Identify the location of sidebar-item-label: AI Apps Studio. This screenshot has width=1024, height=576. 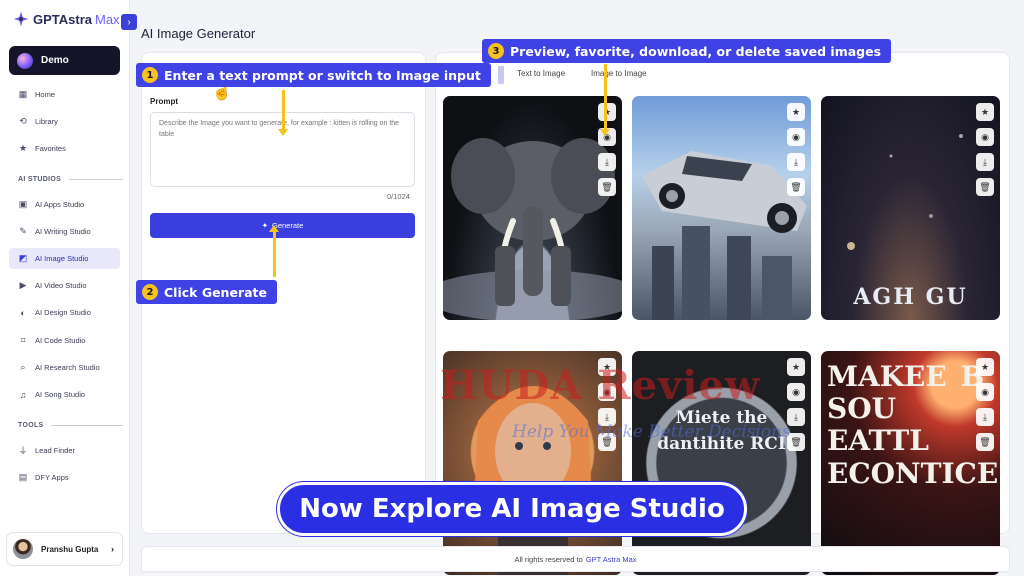
(60, 204).